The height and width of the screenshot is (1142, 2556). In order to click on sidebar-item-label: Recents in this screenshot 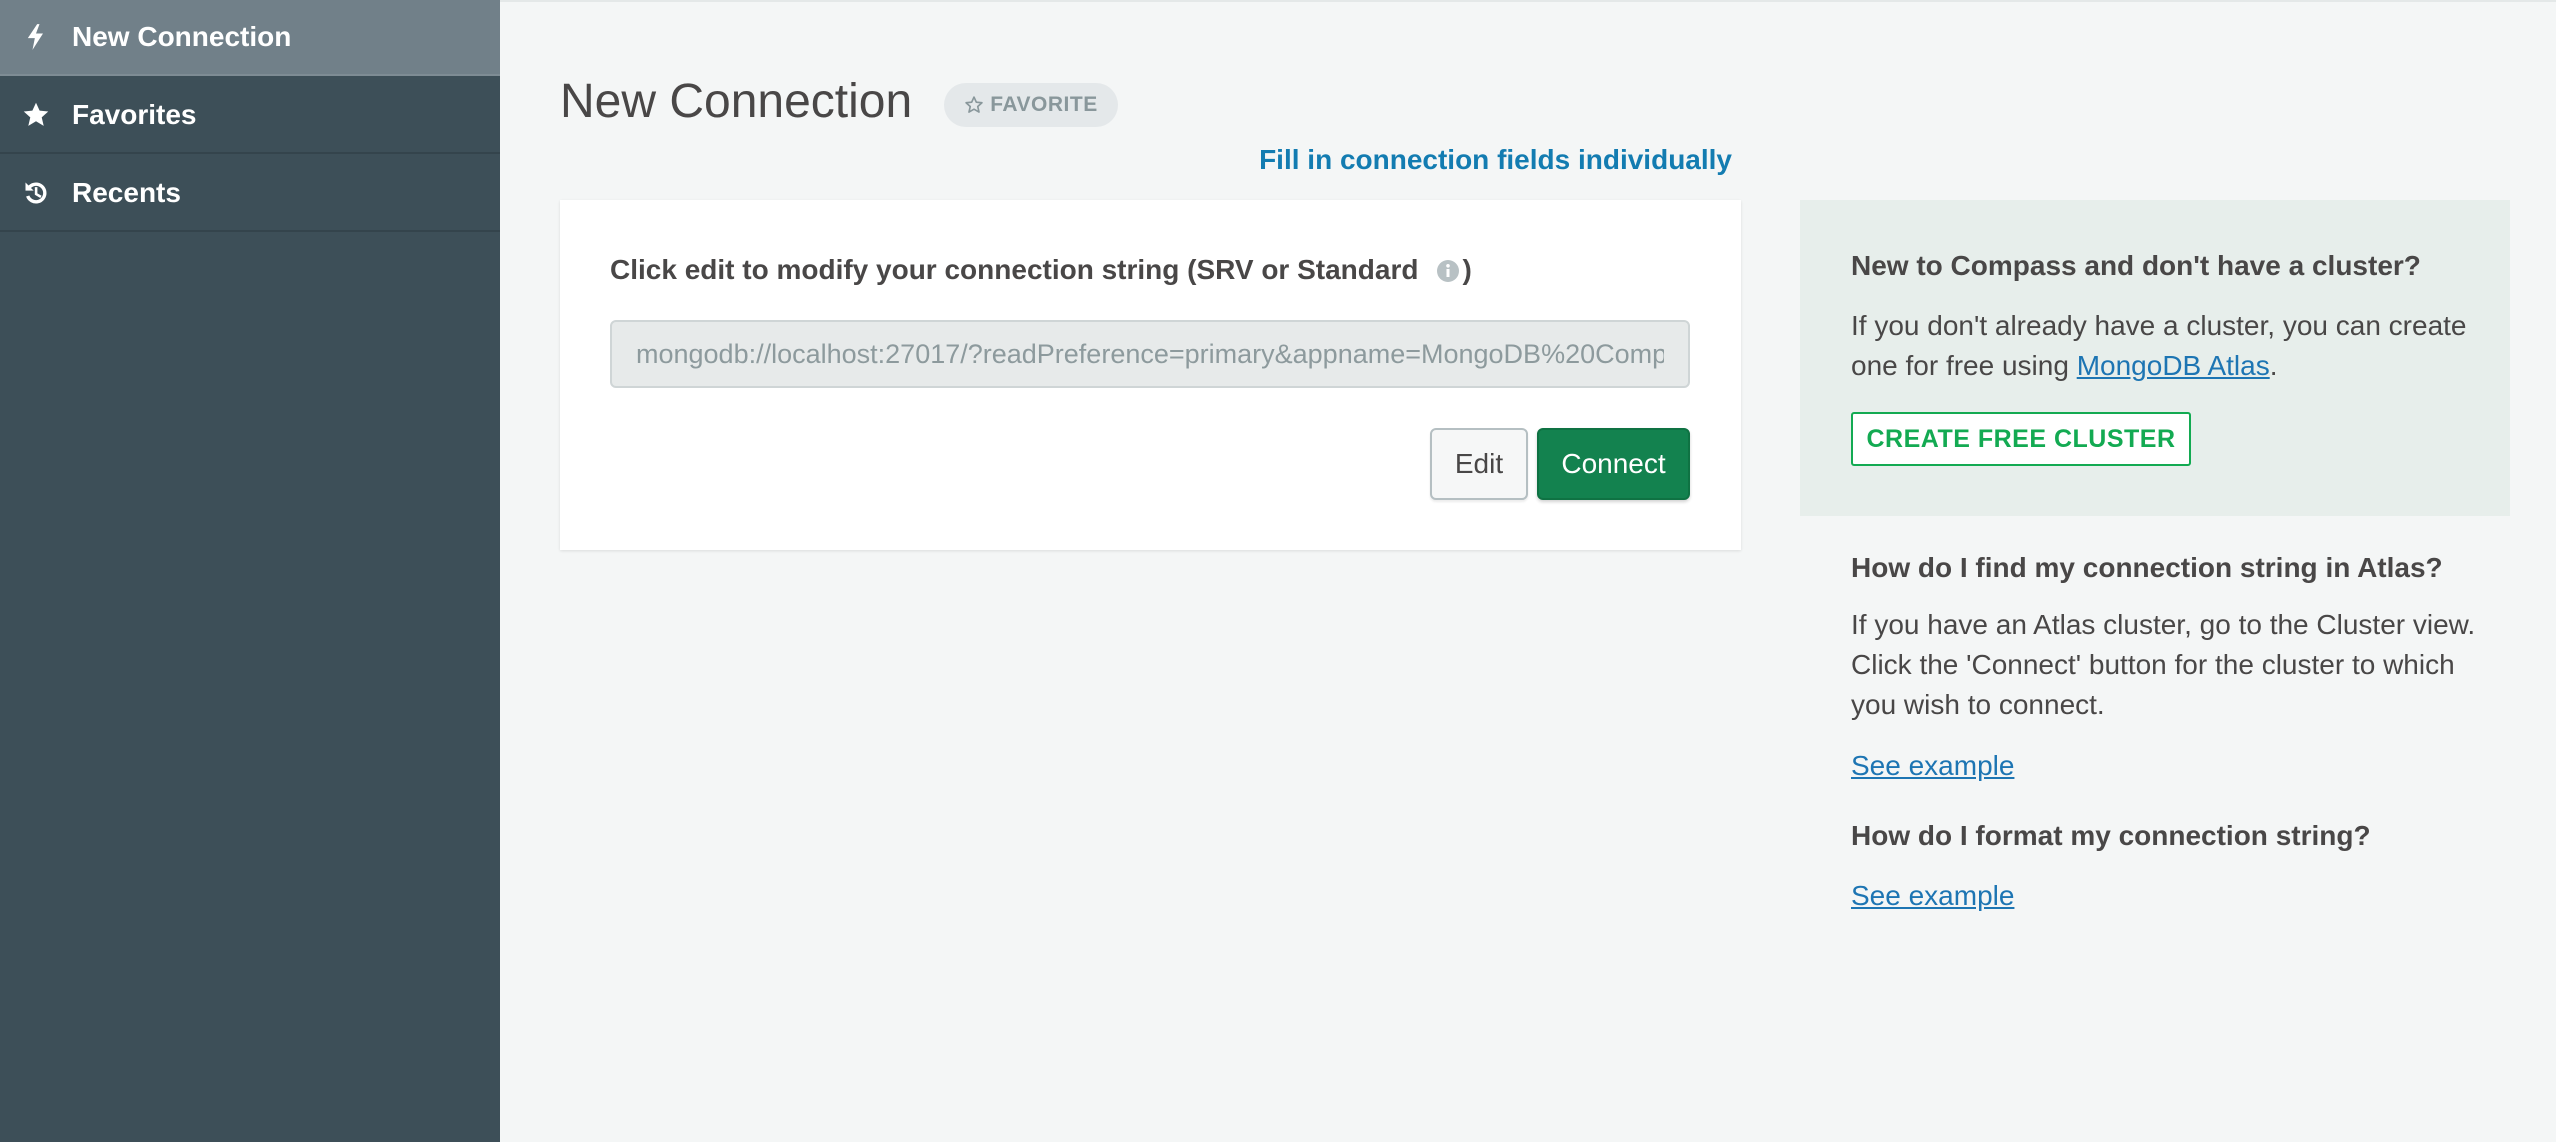, I will do `click(126, 192)`.